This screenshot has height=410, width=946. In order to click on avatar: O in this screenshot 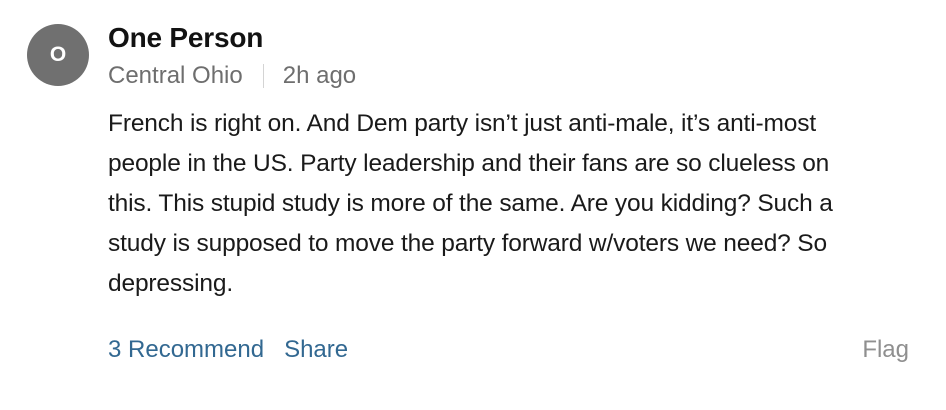, I will do `click(58, 55)`.